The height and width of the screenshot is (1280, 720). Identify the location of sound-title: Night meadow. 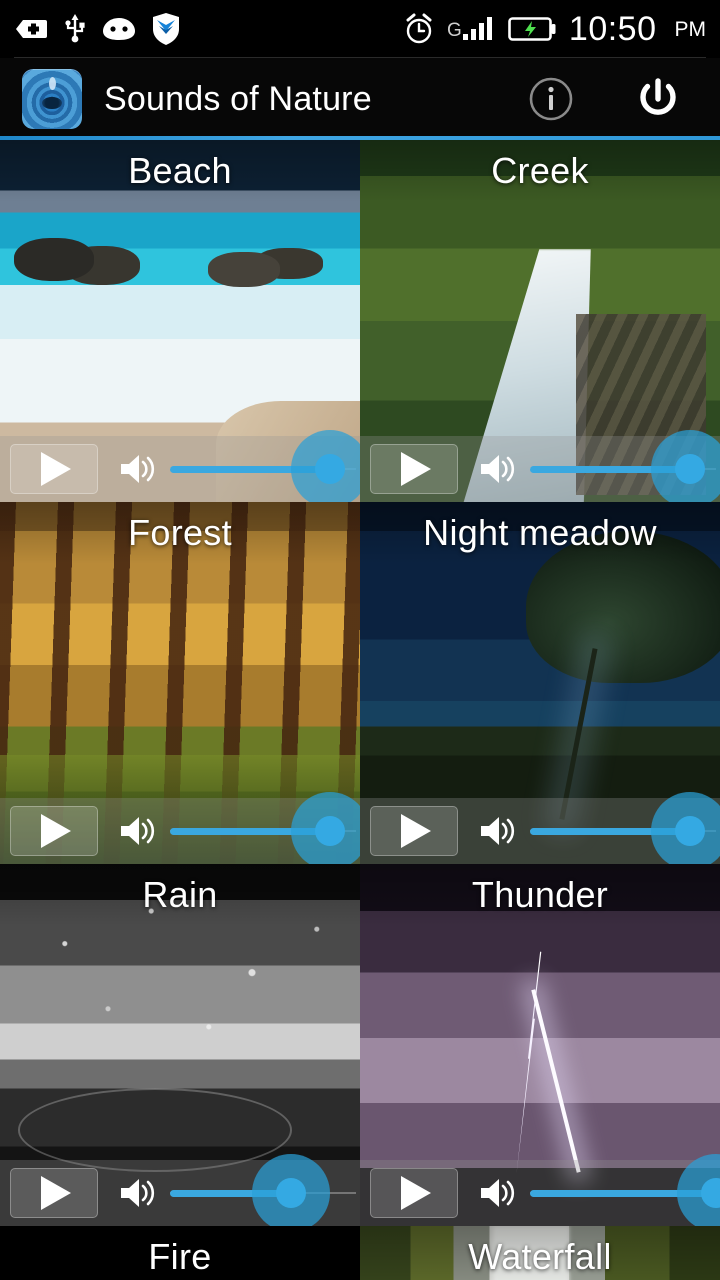
(540, 533).